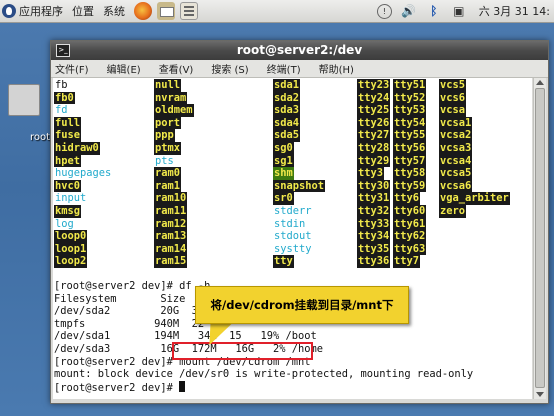 Image resolution: width=554 pixels, height=416 pixels. Describe the element at coordinates (229, 68) in the screenshot. I see `menu-search: 搜索 (S)` at that location.